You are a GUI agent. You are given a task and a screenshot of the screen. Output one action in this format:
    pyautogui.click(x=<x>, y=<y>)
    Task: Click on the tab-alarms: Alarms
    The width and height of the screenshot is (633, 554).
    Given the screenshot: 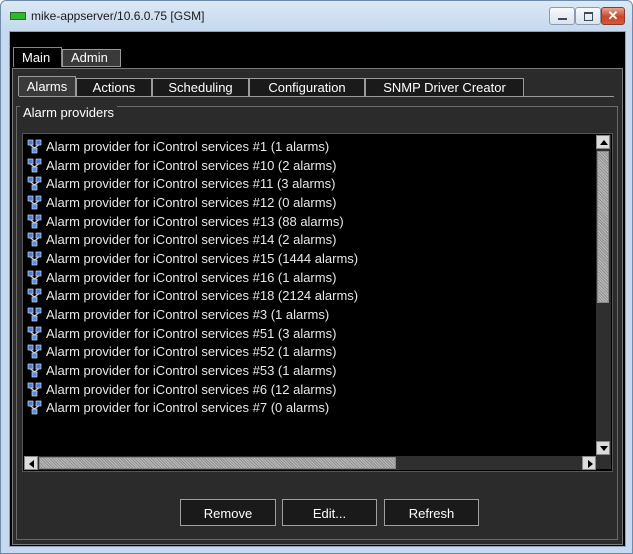 What is the action you would take?
    pyautogui.click(x=47, y=86)
    